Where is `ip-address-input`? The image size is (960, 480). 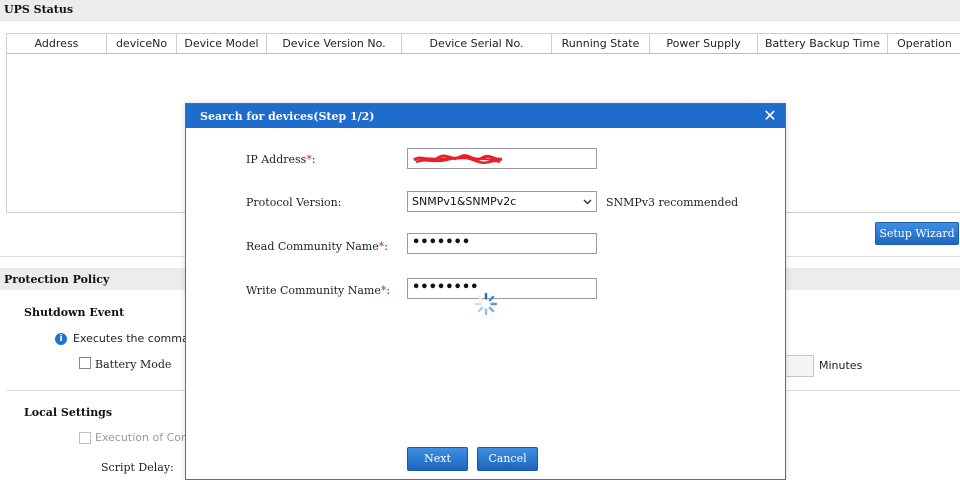
ip-address-input is located at coordinates (502, 158).